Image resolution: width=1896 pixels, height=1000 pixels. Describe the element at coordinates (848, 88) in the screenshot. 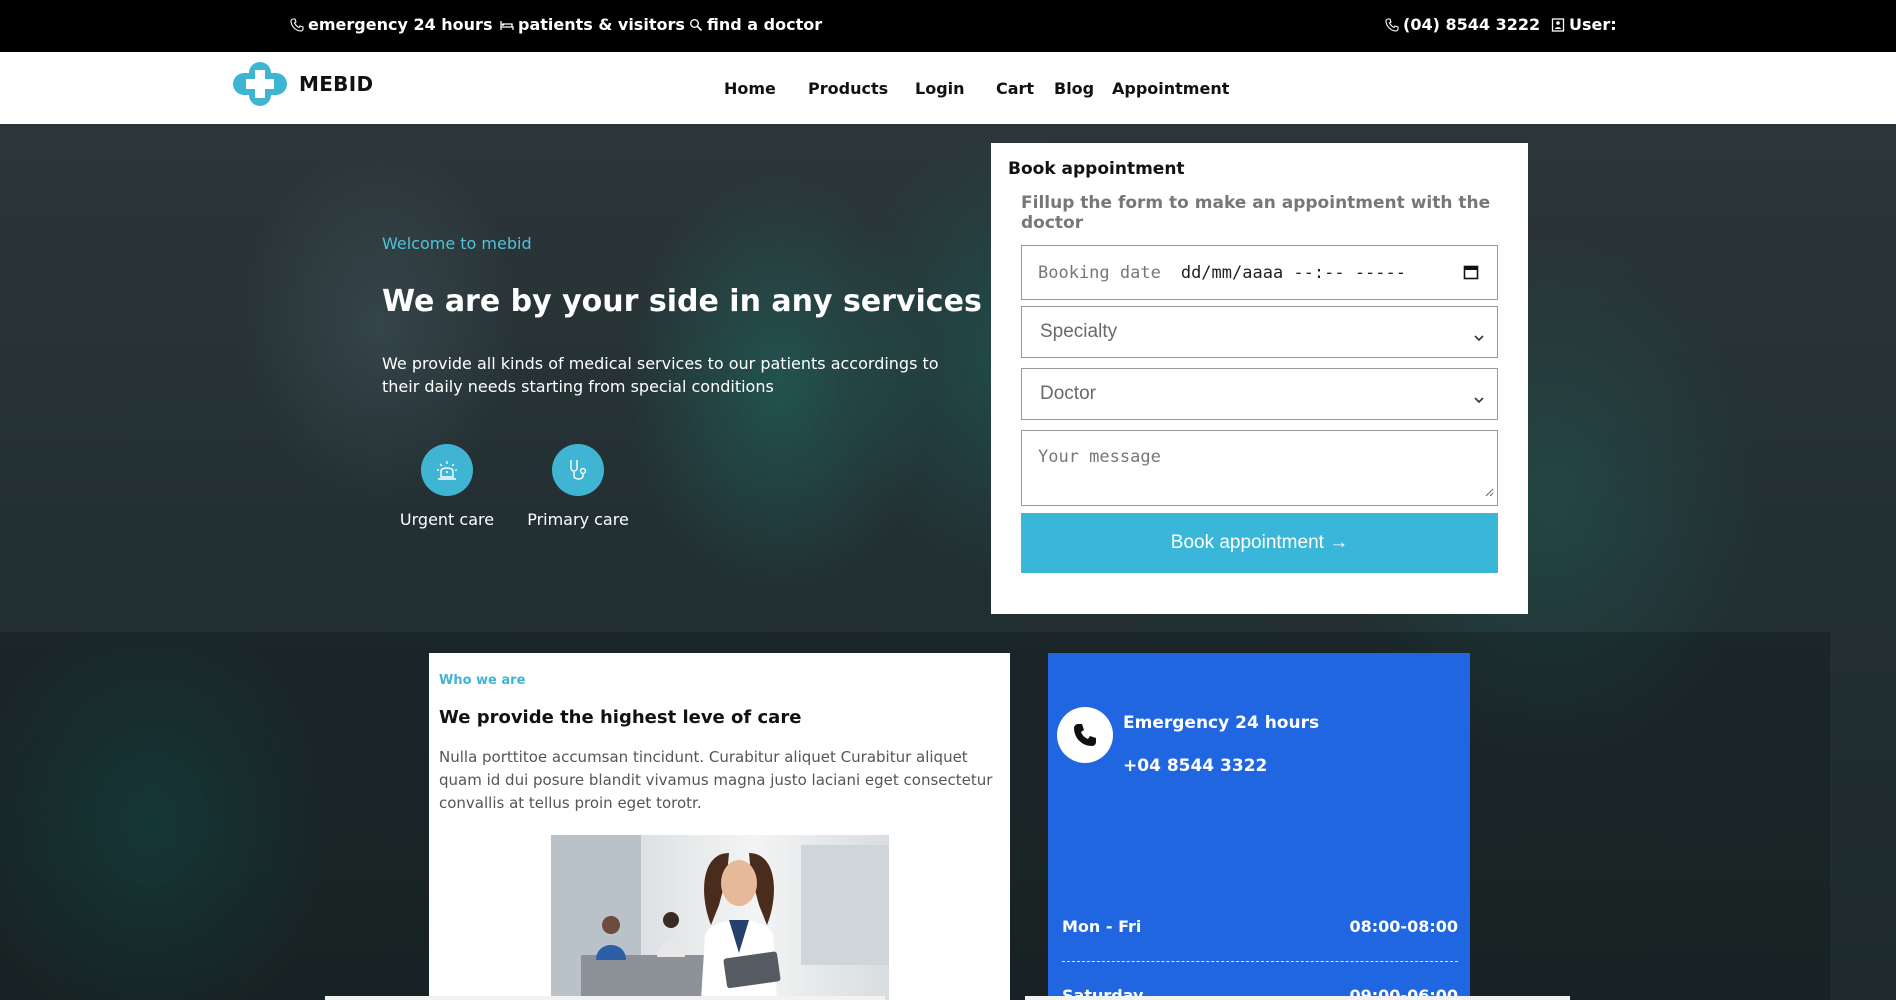

I see `nav-products: Products` at that location.